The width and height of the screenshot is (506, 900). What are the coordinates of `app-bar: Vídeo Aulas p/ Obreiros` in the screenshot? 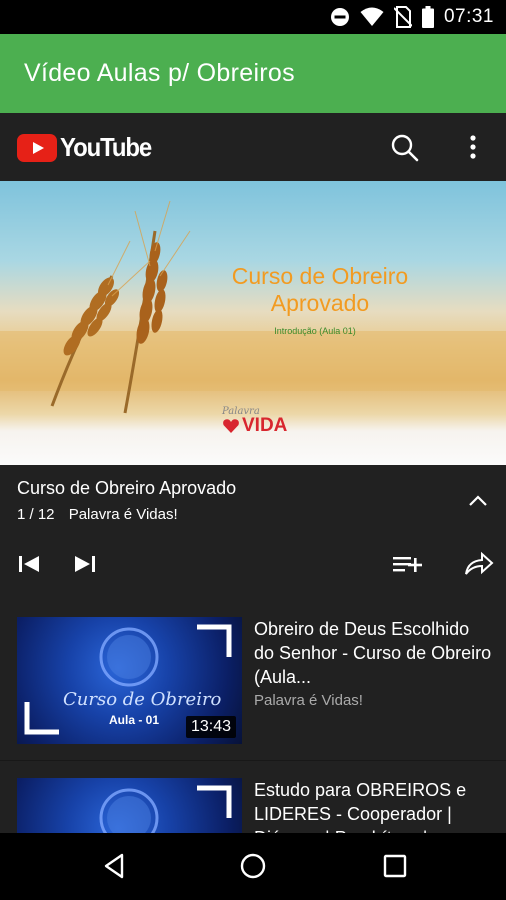 It's located at (253, 73).